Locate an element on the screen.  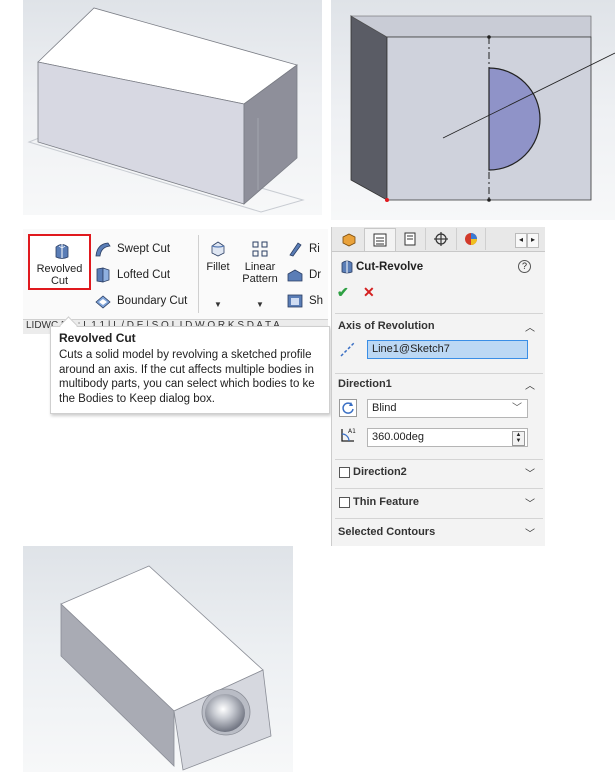
revolved-cut-button: Revolved Cut is located at coordinates (59, 262).